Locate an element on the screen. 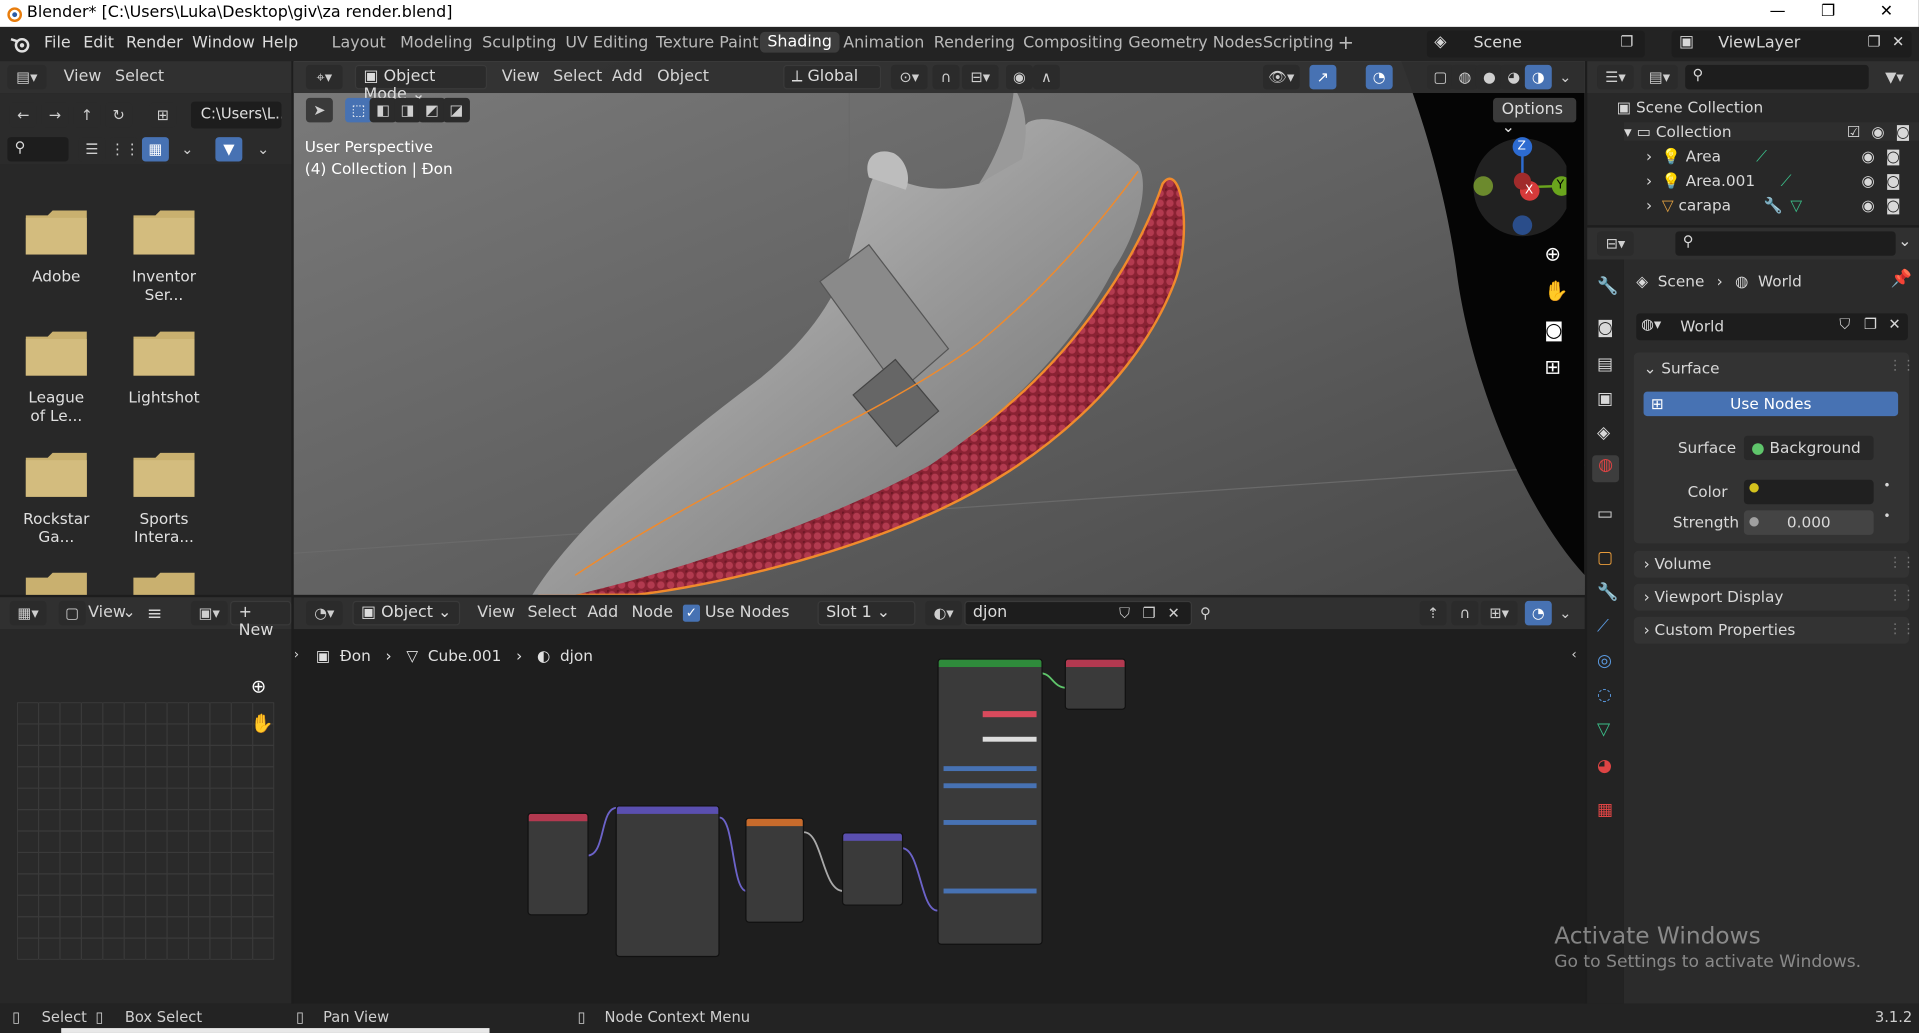  options-dropdown: Options ⌄ is located at coordinates (1535, 117).